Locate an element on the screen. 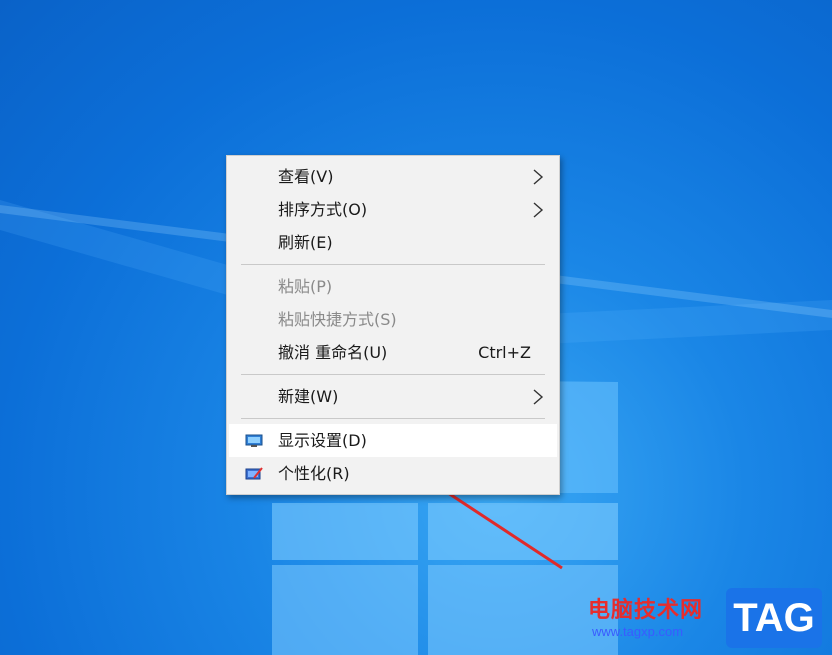 This screenshot has width=832, height=655. menu-item-label: 撤消 重命名(U) is located at coordinates (333, 352).